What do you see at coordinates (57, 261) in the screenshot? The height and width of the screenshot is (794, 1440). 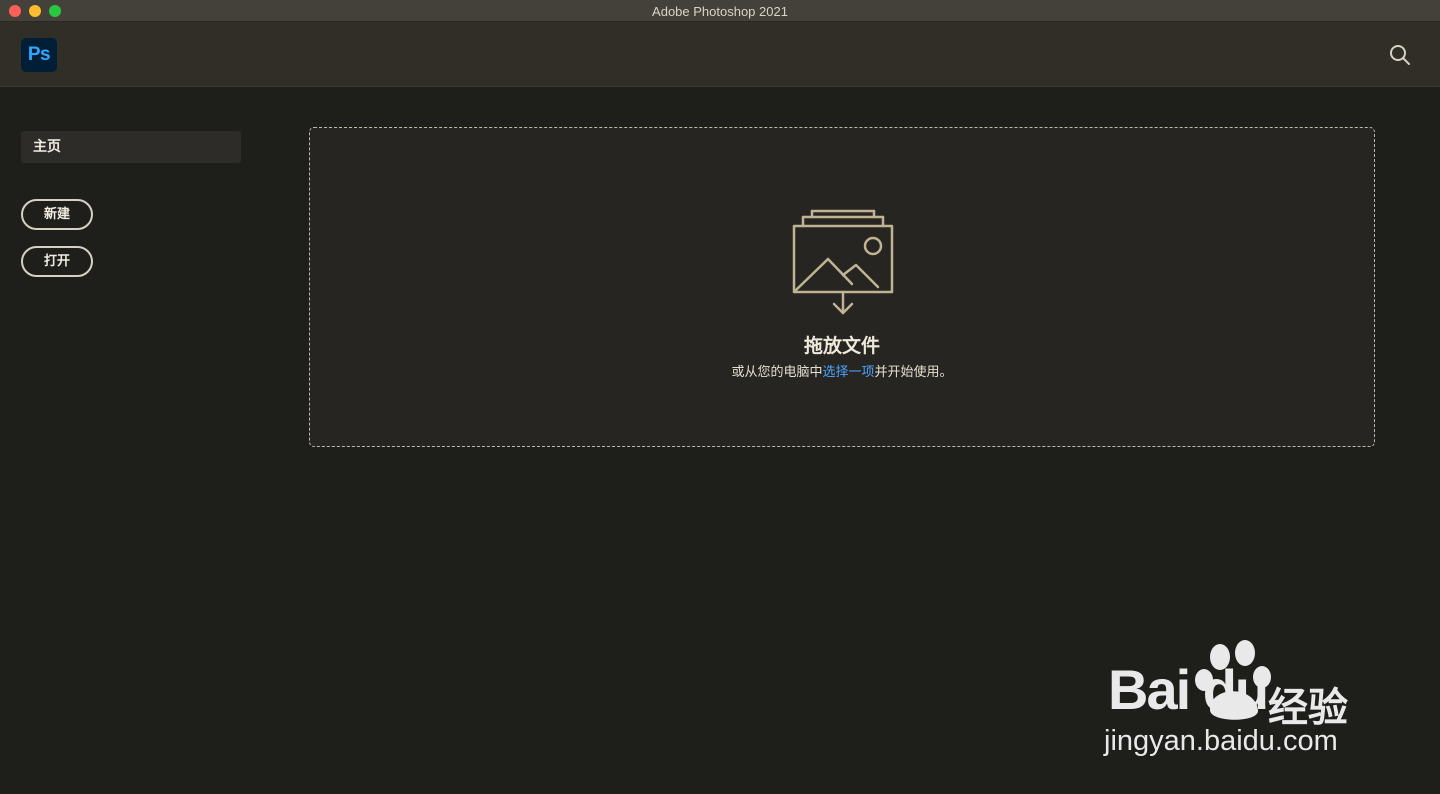 I see `open-button: 打开` at bounding box center [57, 261].